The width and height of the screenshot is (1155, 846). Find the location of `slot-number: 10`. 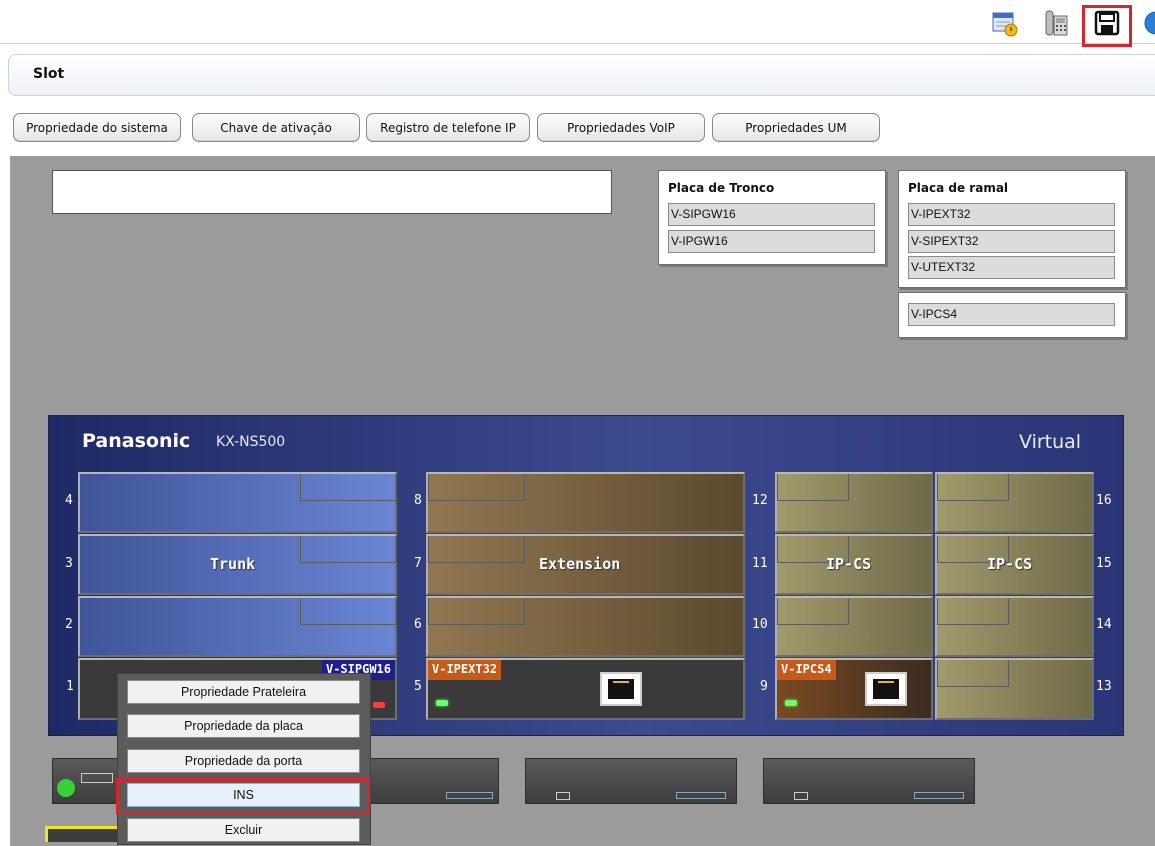

slot-number: 10 is located at coordinates (760, 624).